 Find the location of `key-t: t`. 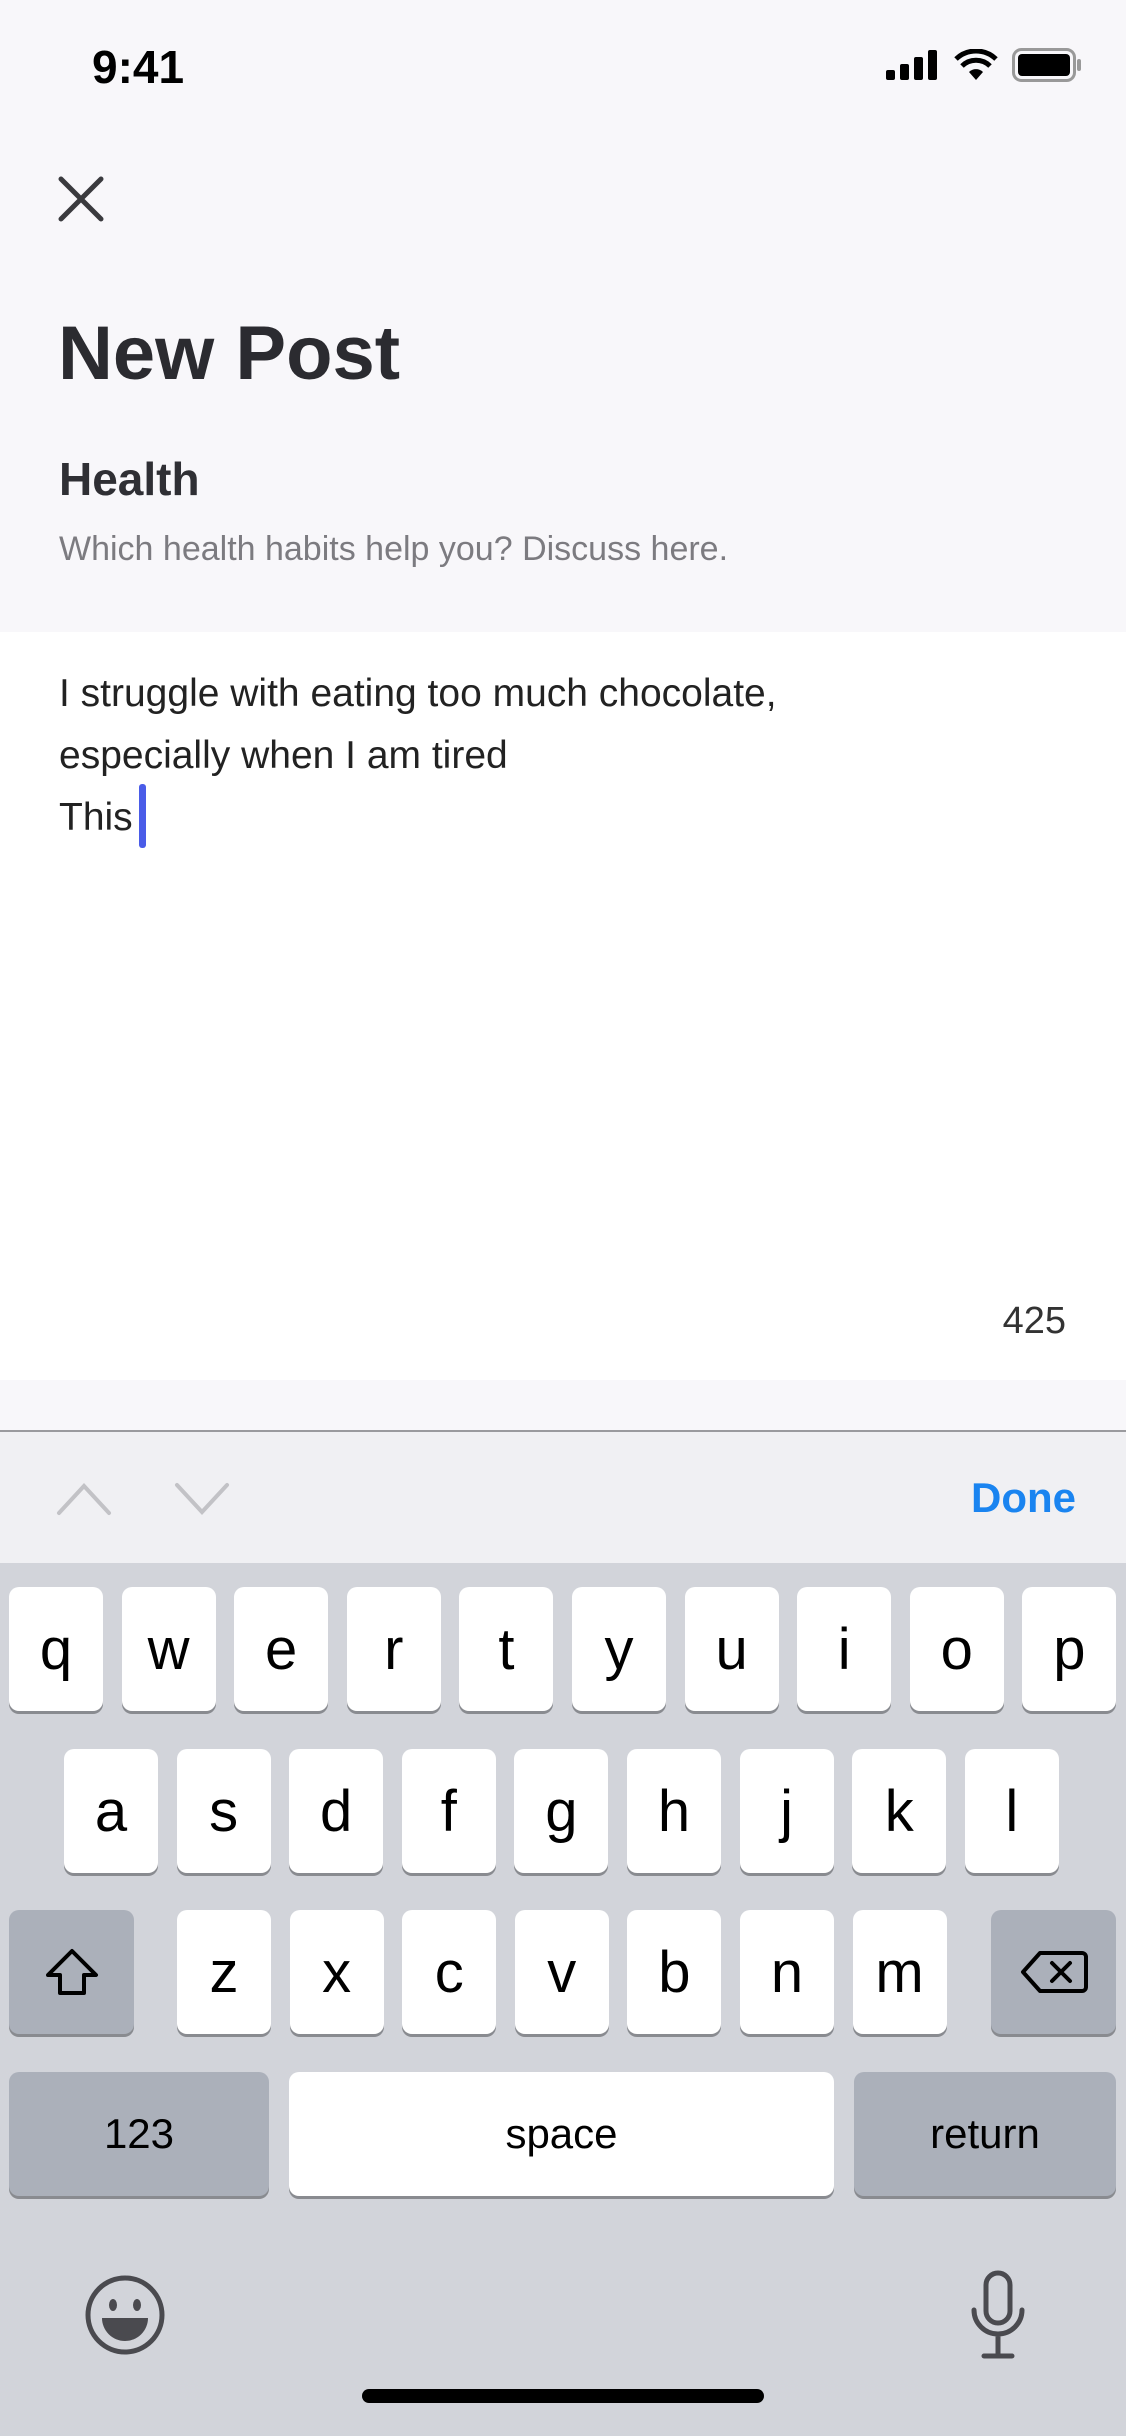

key-t: t is located at coordinates (506, 1649).